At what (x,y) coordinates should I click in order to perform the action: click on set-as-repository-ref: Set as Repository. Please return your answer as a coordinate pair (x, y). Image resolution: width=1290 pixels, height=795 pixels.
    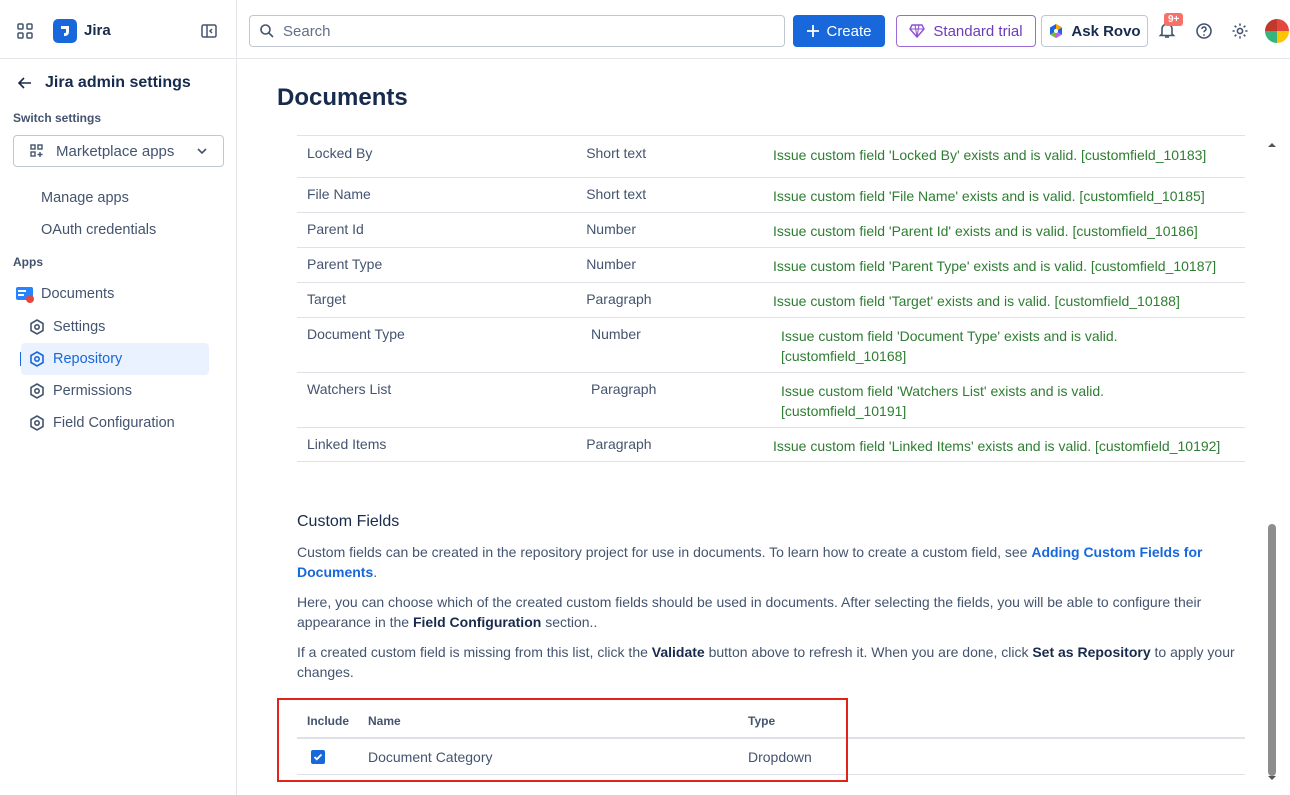
    Looking at the image, I should click on (1091, 652).